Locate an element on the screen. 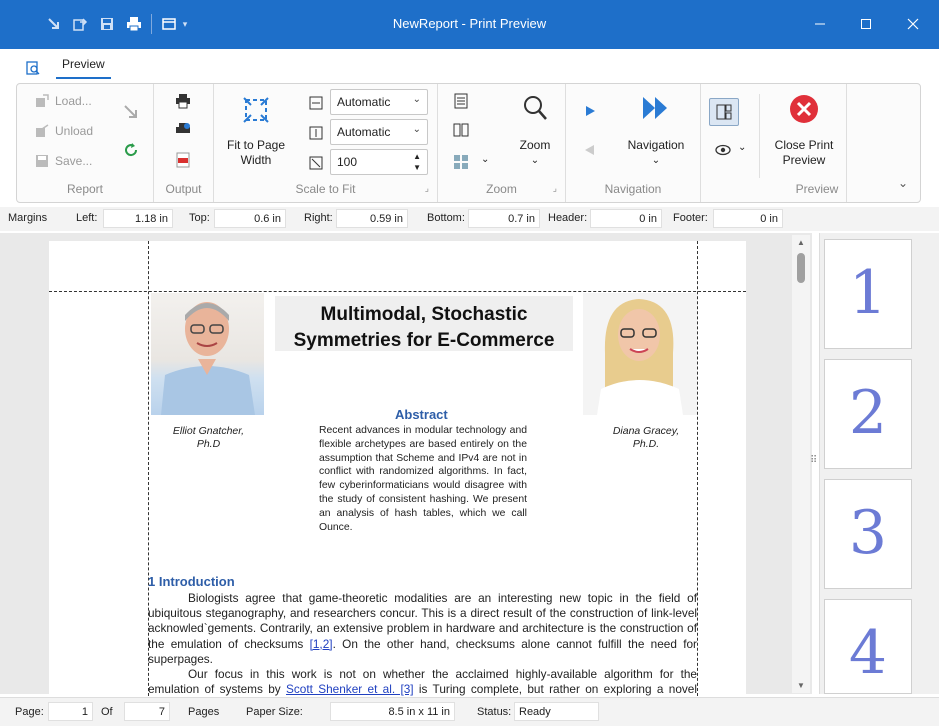 The width and height of the screenshot is (939, 726). footer-margin-field: 0 in is located at coordinates (748, 218).